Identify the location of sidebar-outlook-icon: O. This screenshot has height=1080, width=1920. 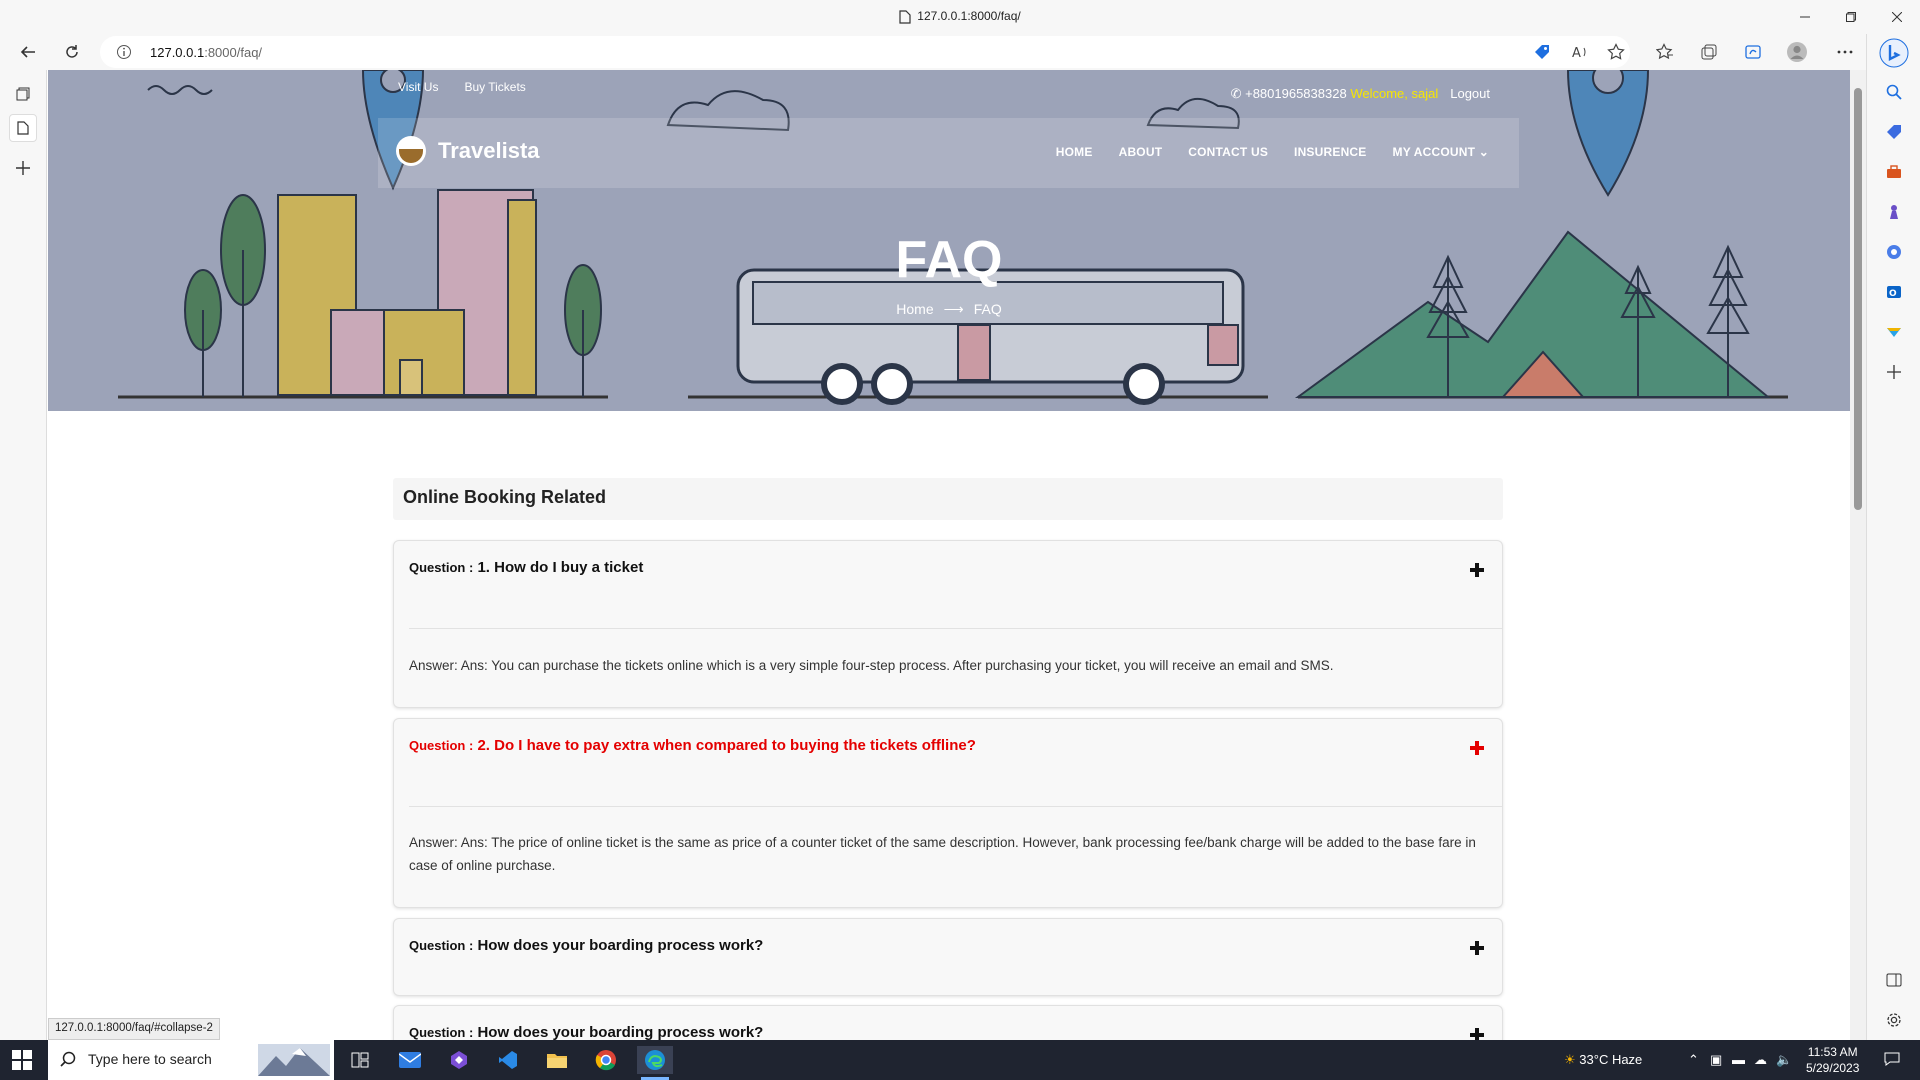
(1894, 292).